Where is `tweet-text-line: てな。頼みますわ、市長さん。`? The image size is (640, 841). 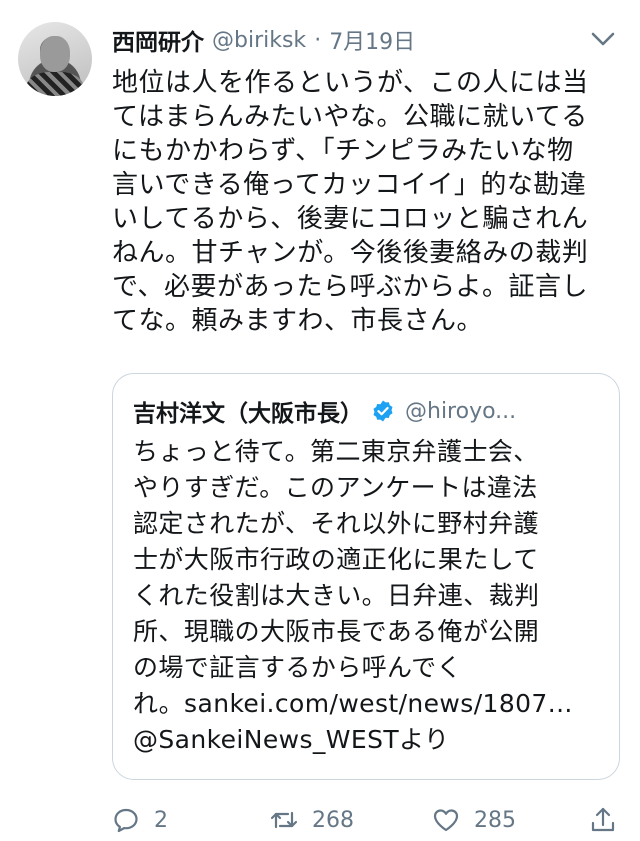 tweet-text-line: てな。頼みますわ、市長さん。 is located at coordinates (298, 321).